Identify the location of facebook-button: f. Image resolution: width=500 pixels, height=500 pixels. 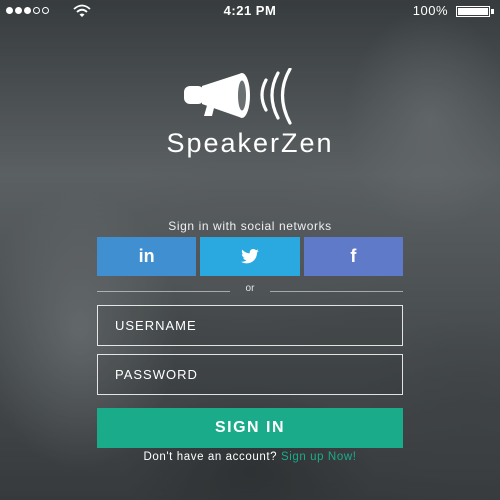
(353, 256).